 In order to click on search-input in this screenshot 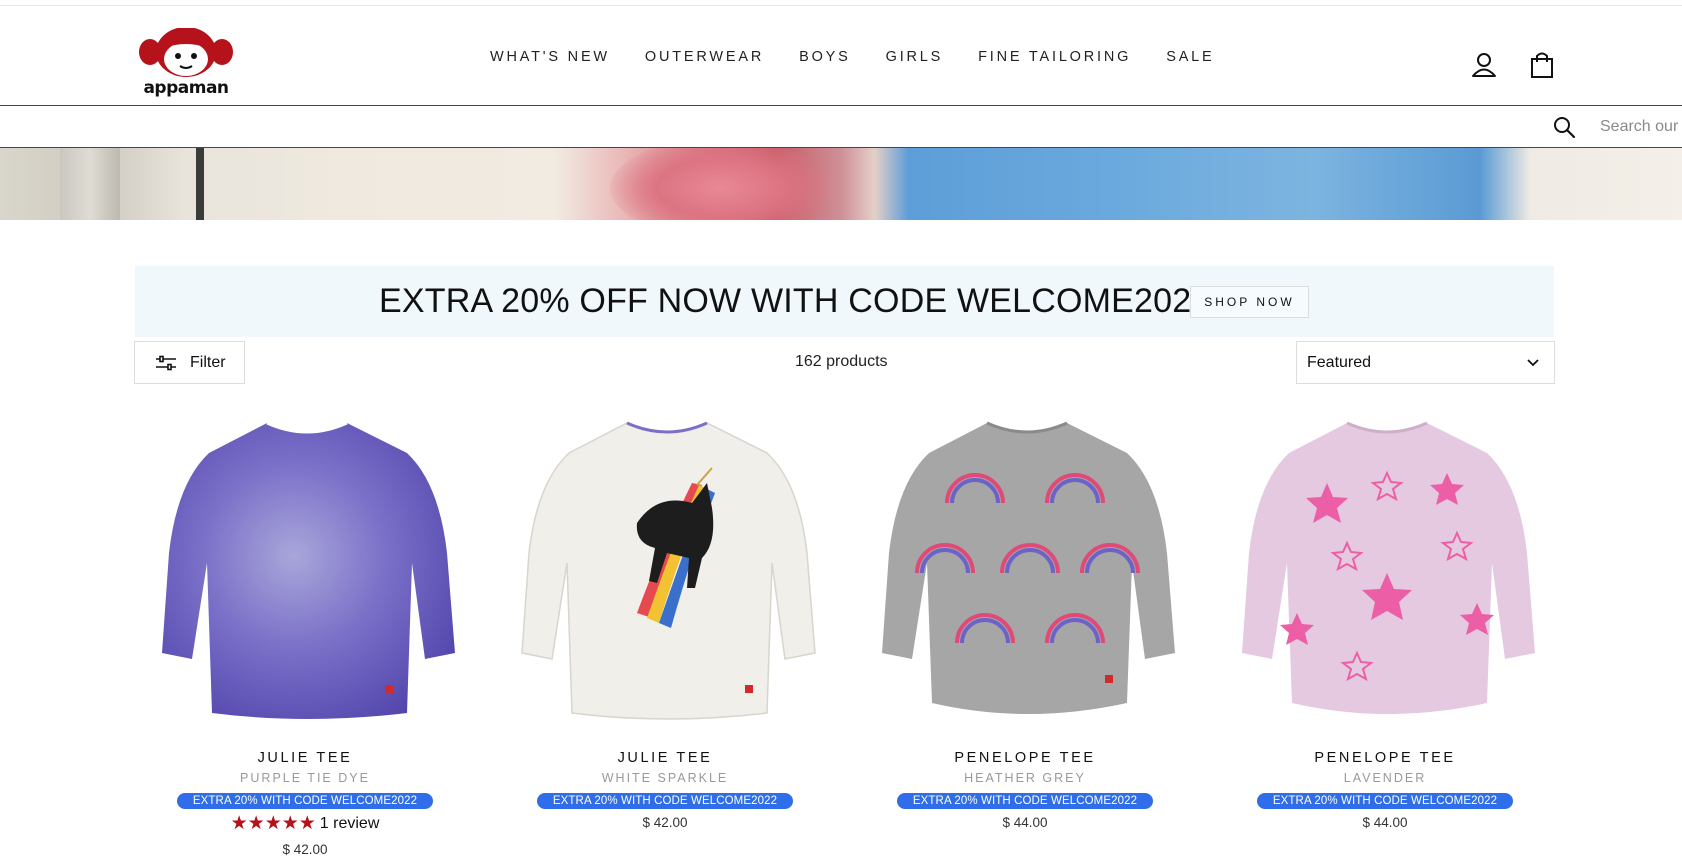, I will do `click(1641, 127)`.